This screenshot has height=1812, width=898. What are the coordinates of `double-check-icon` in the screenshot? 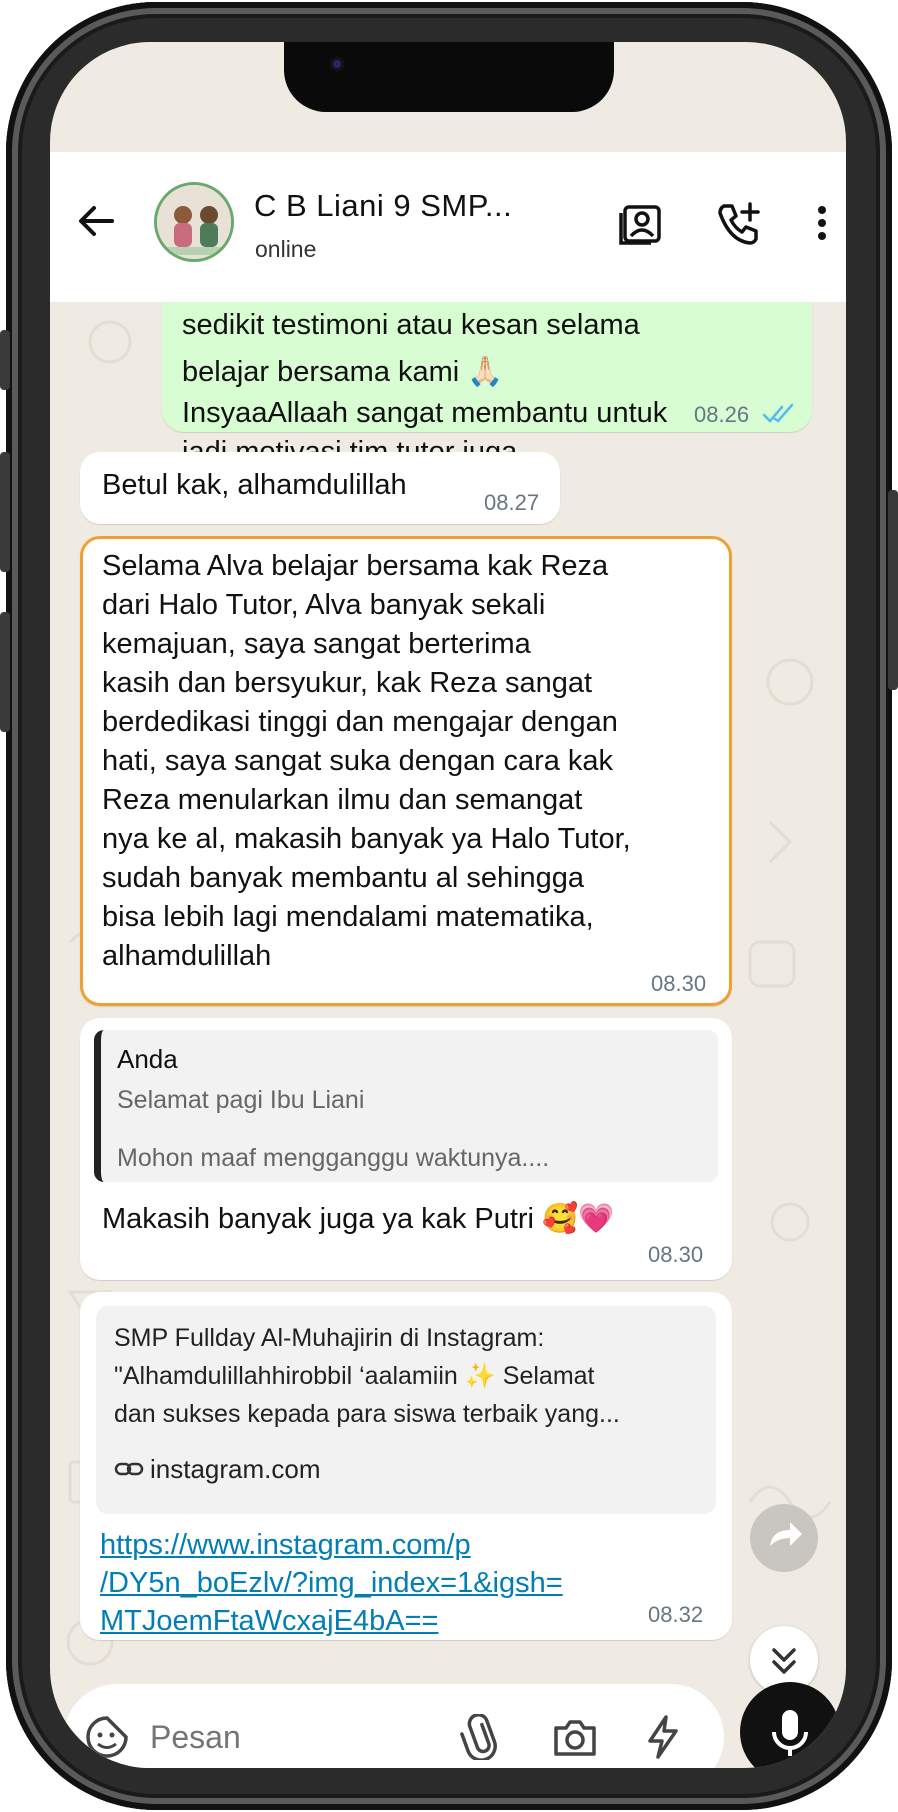 It's located at (778, 413).